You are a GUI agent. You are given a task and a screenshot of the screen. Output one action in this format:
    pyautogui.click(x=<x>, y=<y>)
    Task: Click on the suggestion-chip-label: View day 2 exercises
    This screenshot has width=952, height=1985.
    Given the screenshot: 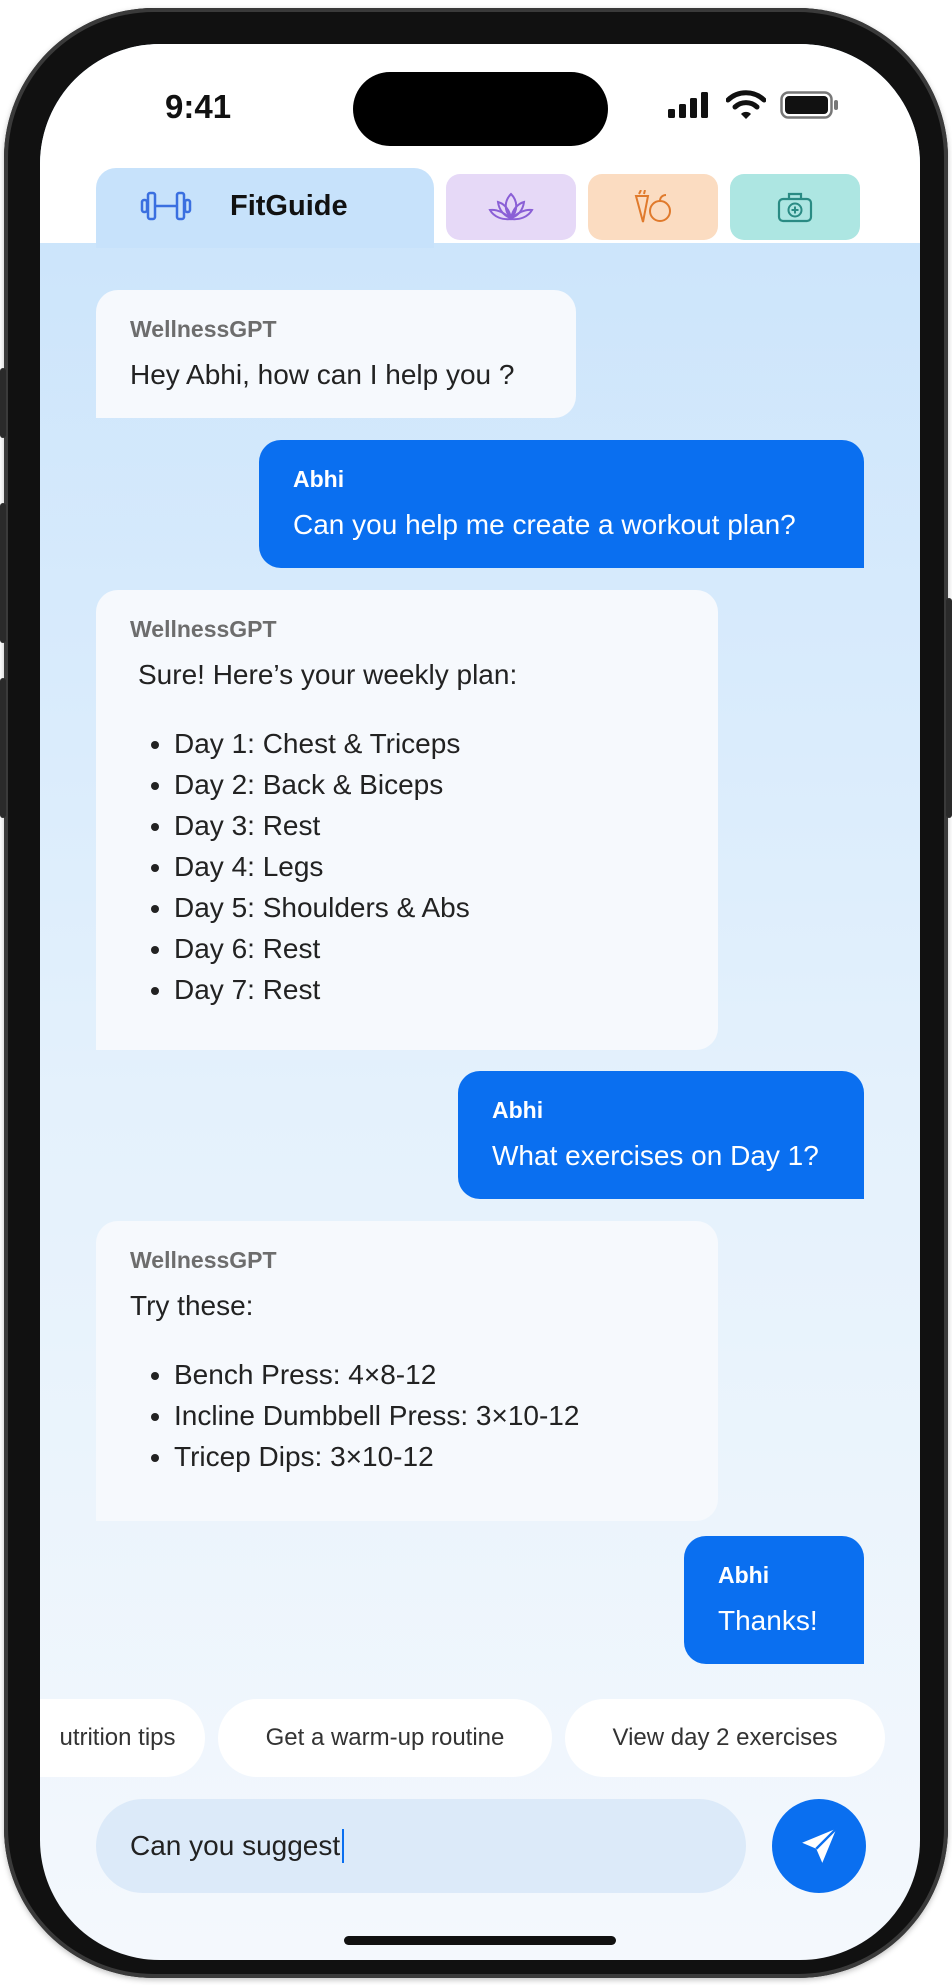 What is the action you would take?
    pyautogui.click(x=725, y=1737)
    